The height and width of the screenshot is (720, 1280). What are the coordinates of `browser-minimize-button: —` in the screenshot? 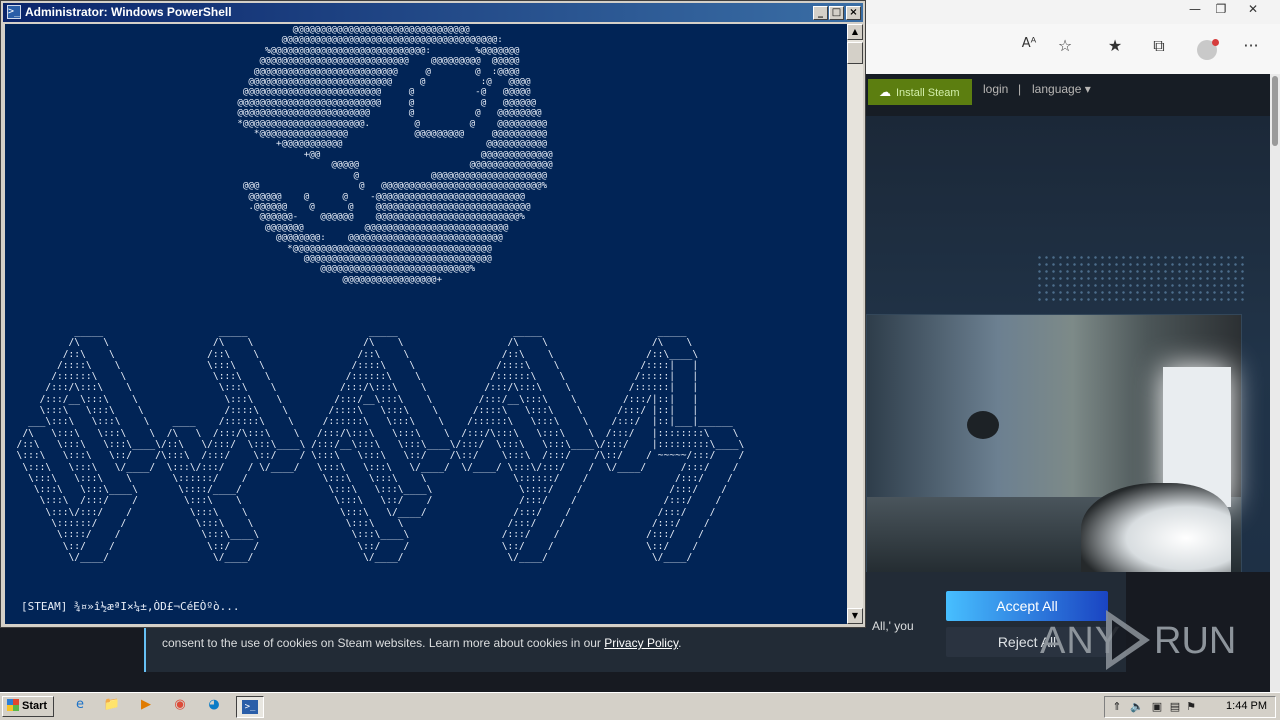 It's located at (1195, 10).